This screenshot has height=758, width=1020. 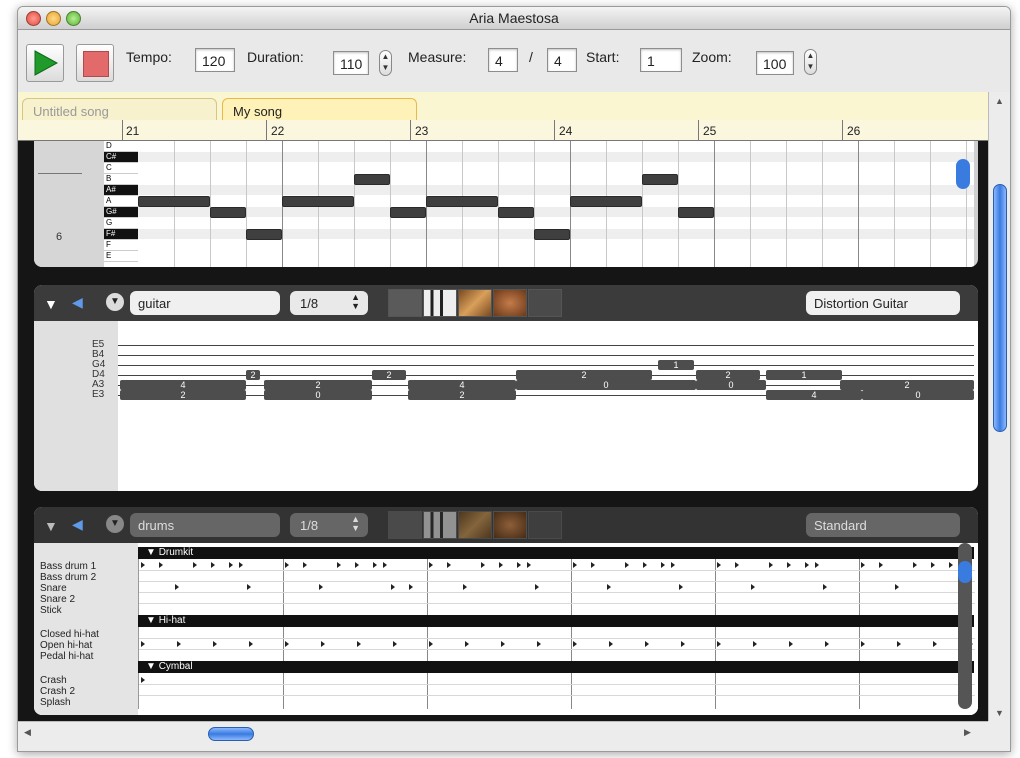 What do you see at coordinates (58, 691) in the screenshot?
I see `drum-row-label: Crash 2` at bounding box center [58, 691].